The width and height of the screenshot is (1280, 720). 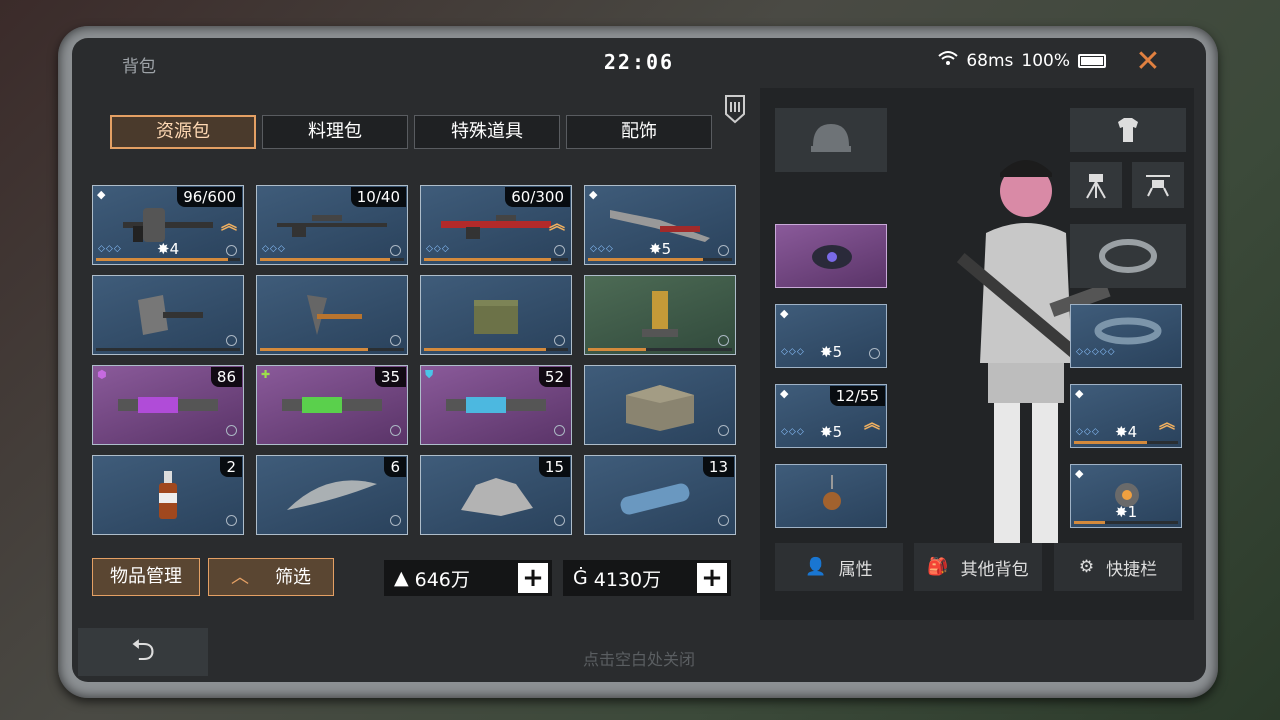 I want to click on inventory-slot: ✚ 35, so click(x=332, y=405).